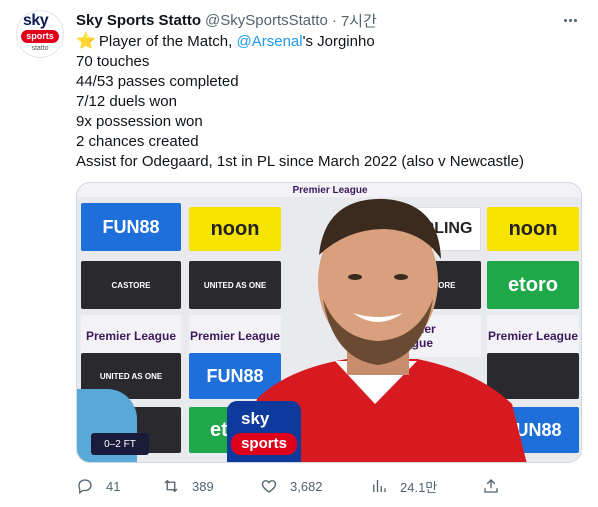 The height and width of the screenshot is (507, 598). I want to click on retweet-button: 389, so click(188, 486).